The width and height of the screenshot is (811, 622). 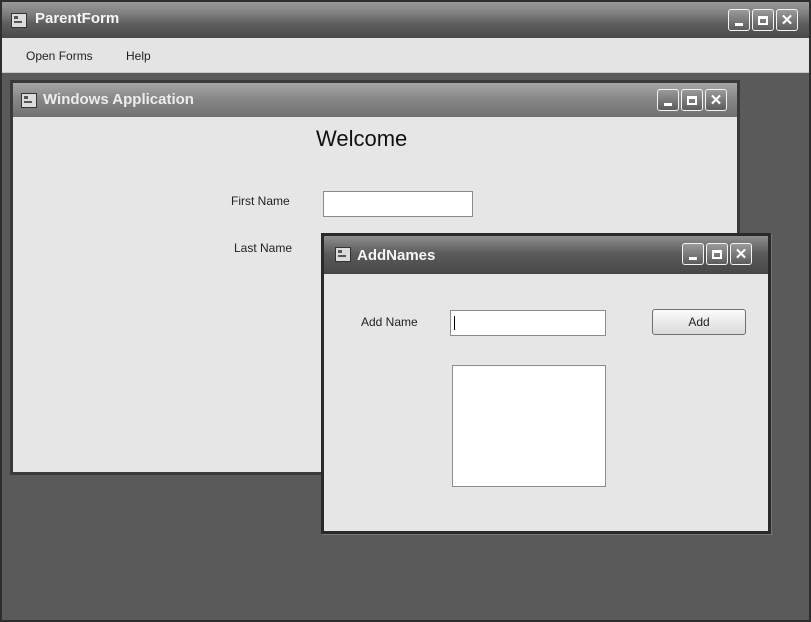 I want to click on add-button: Add, so click(x=699, y=322).